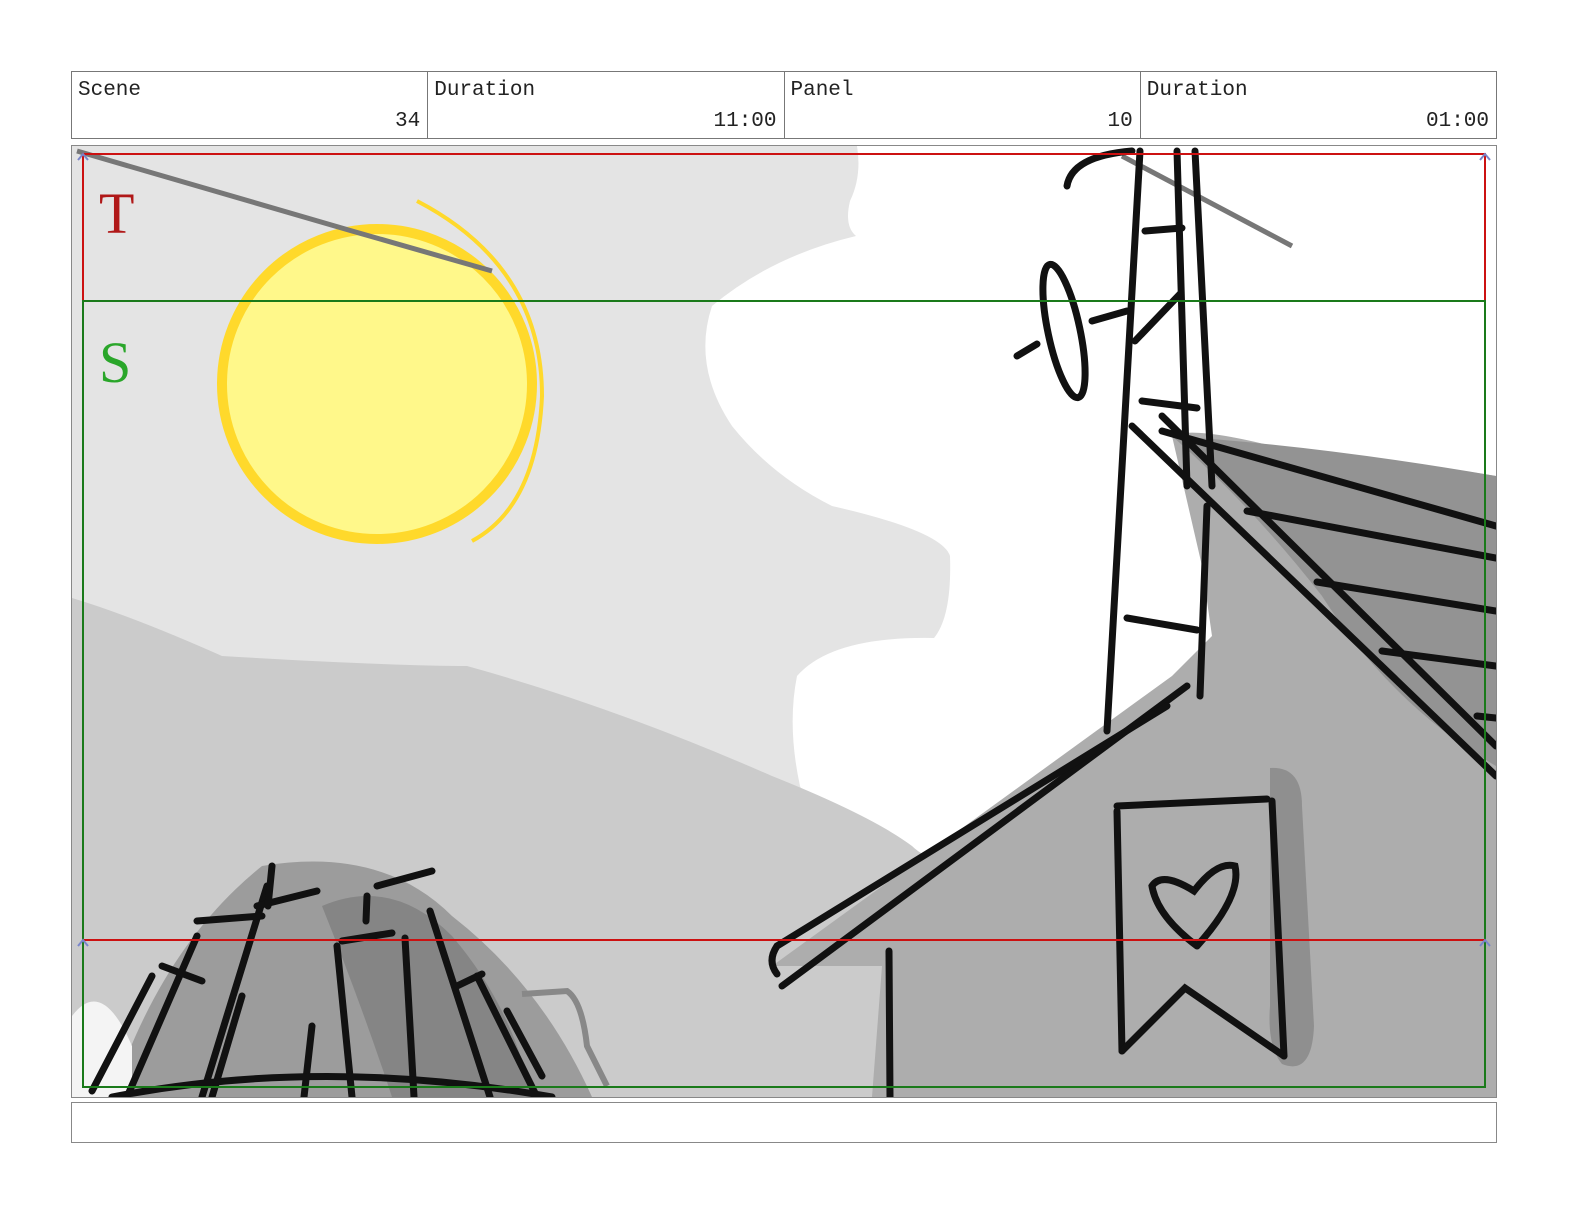 The height and width of the screenshot is (1225, 1582). Describe the element at coordinates (485, 90) in the screenshot. I see `scene-duration-label: Duration` at that location.